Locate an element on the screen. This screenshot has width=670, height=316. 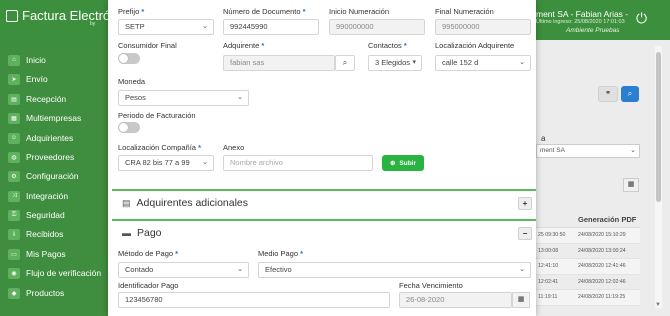
upload-icon: ⊕ is located at coordinates (392, 163).